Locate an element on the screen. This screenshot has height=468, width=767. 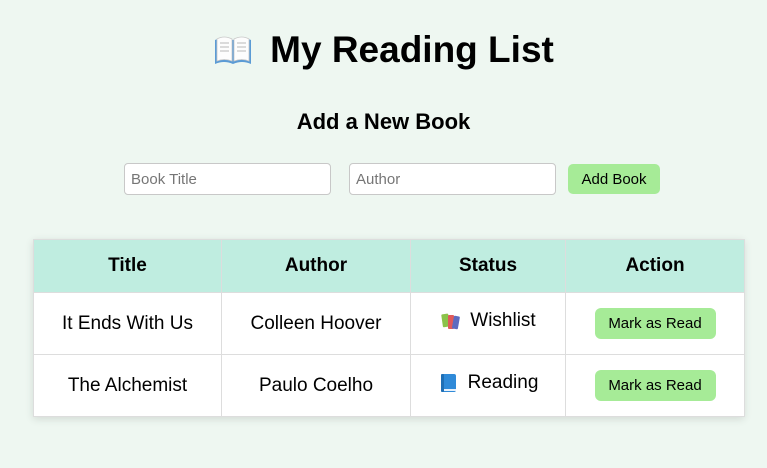
page-header: My Reading List is located at coordinates (383, 50).